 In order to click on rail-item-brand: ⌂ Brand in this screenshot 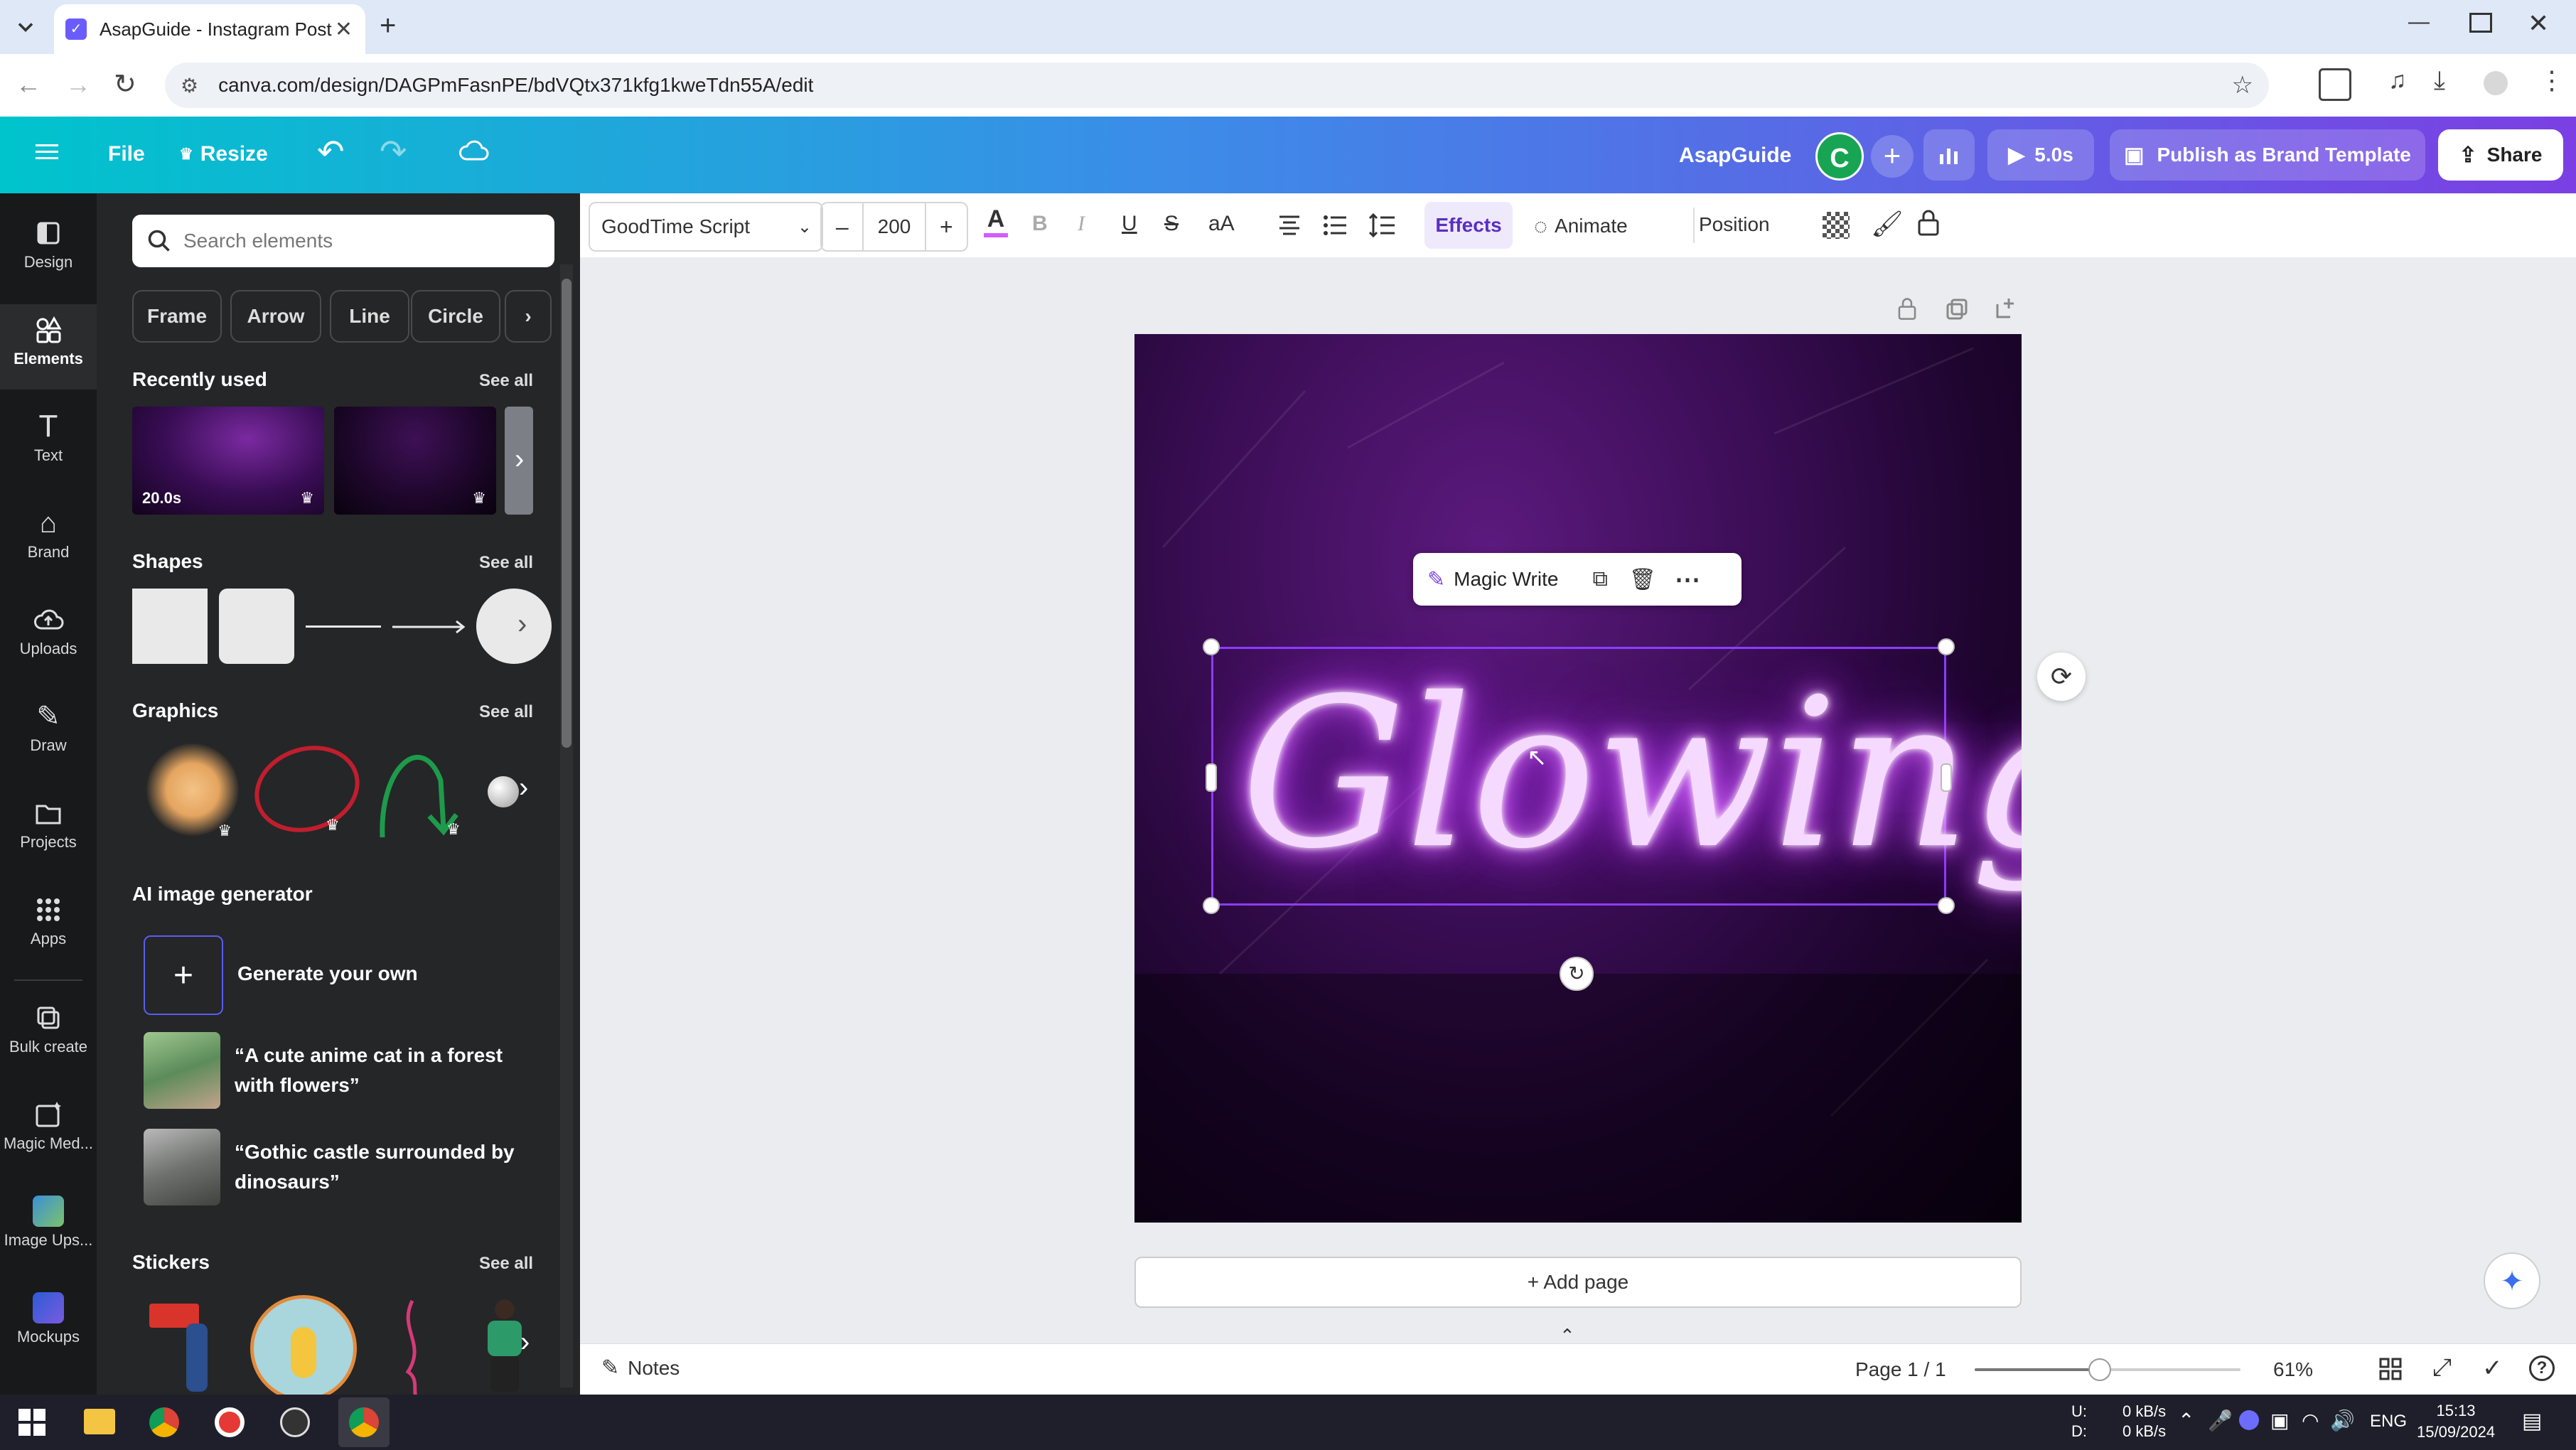, I will do `click(48, 540)`.